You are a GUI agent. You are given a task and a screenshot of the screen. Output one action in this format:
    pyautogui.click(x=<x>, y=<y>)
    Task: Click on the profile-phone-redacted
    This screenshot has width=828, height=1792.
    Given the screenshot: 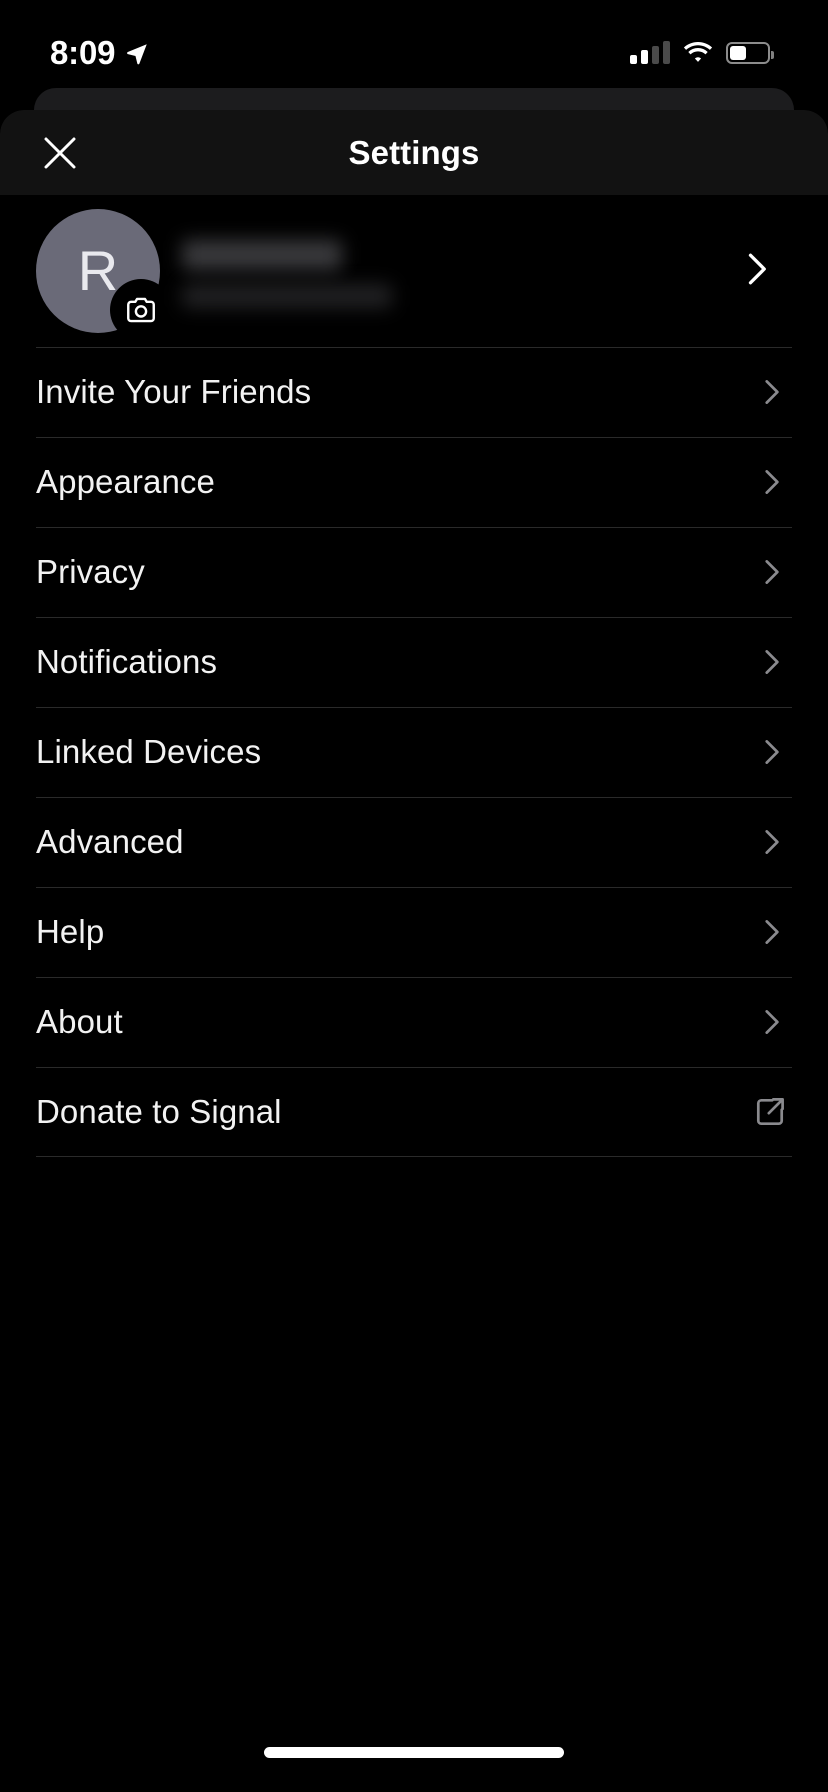 What is the action you would take?
    pyautogui.click(x=287, y=296)
    